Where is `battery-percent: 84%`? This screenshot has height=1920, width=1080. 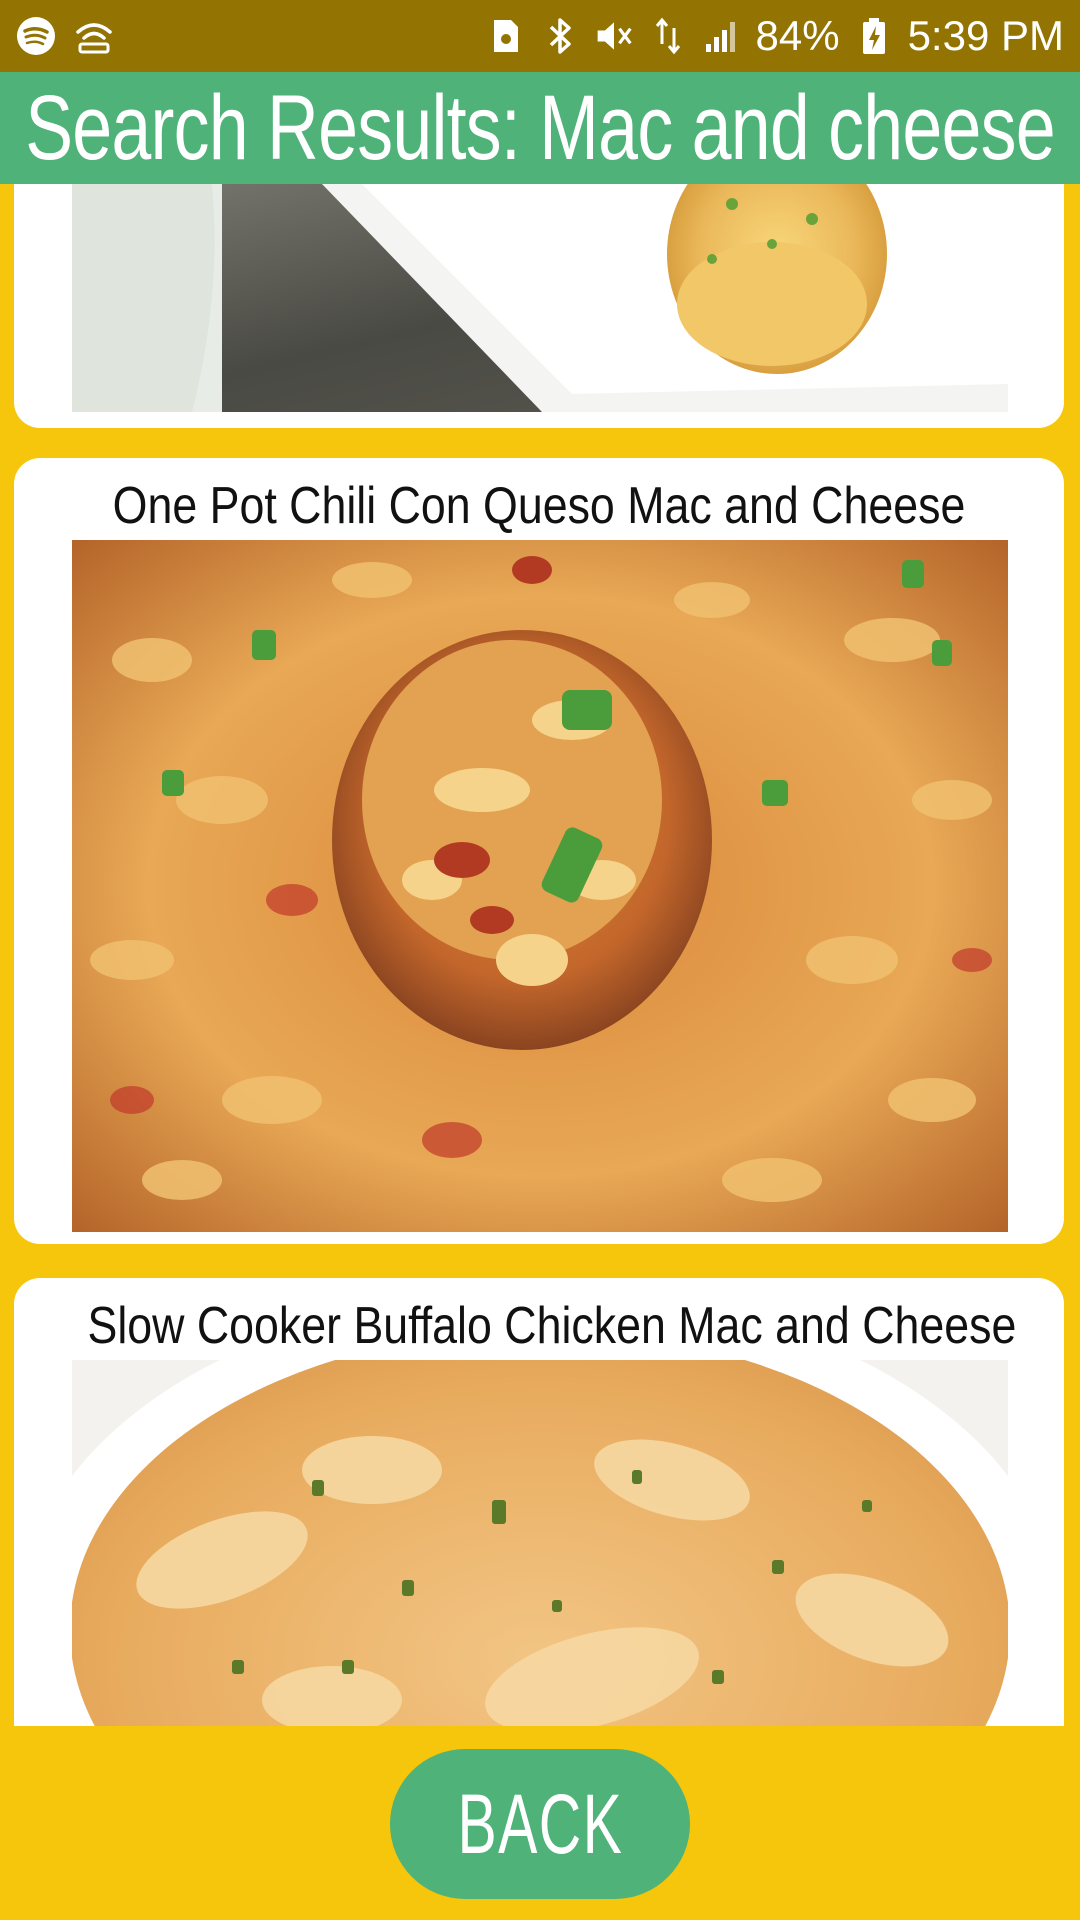
battery-percent: 84% is located at coordinates (797, 35).